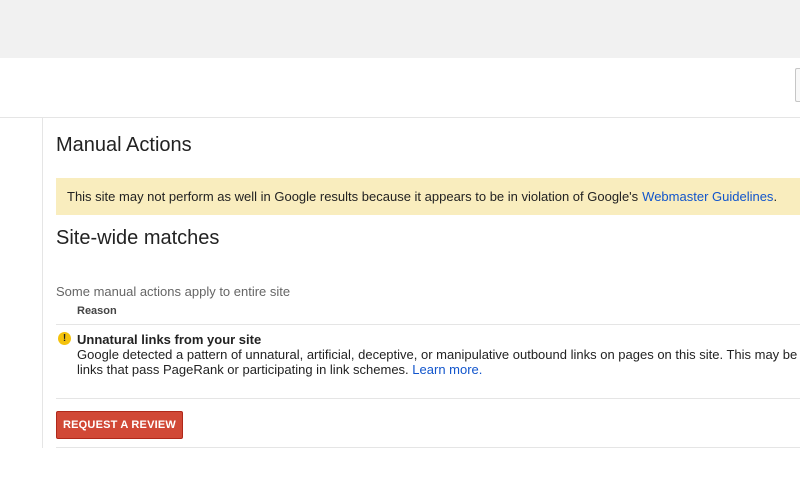 The height and width of the screenshot is (491, 800). What do you see at coordinates (775, 196) in the screenshot?
I see `warning-suffix: .` at bounding box center [775, 196].